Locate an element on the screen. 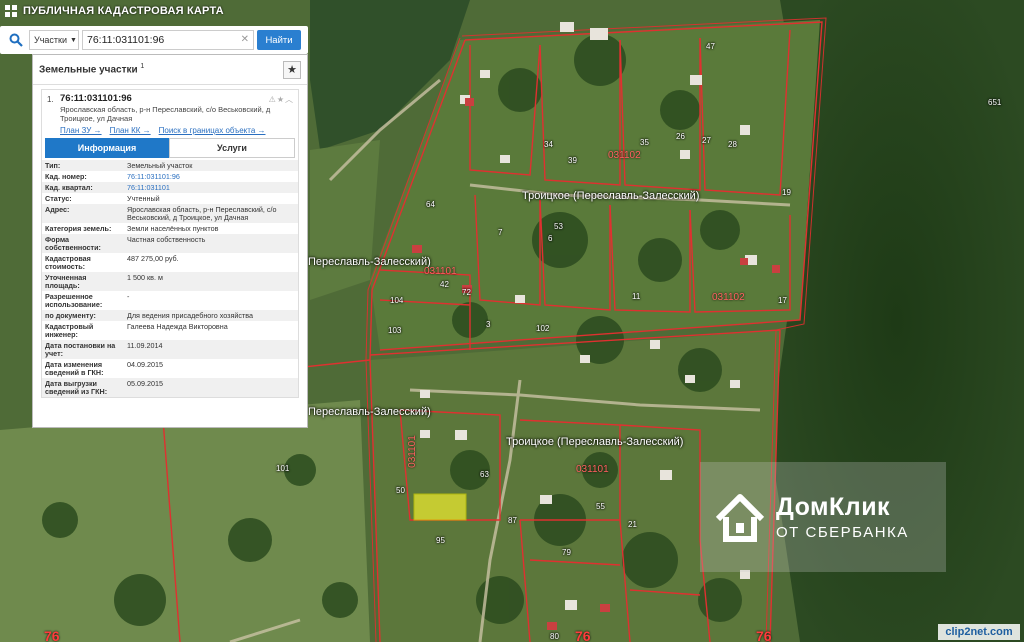  parcel-number: 42 is located at coordinates (444, 284).